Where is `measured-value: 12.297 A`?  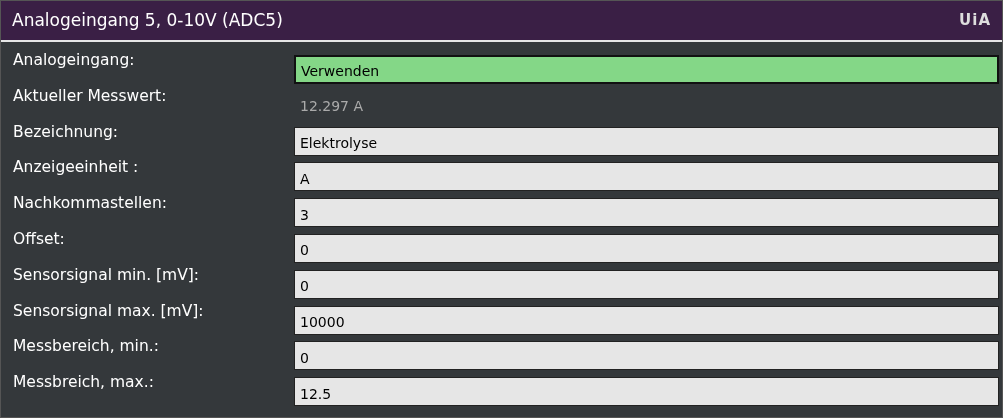 measured-value: 12.297 A is located at coordinates (331, 106).